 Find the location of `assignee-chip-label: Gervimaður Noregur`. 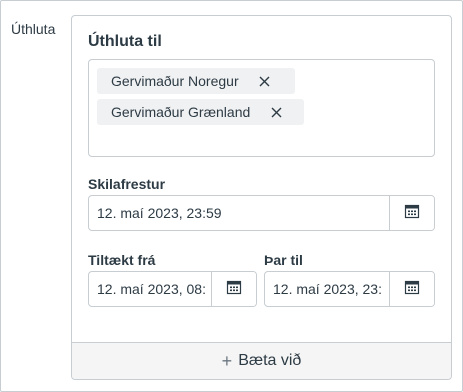

assignee-chip-label: Gervimaður Noregur is located at coordinates (175, 81).